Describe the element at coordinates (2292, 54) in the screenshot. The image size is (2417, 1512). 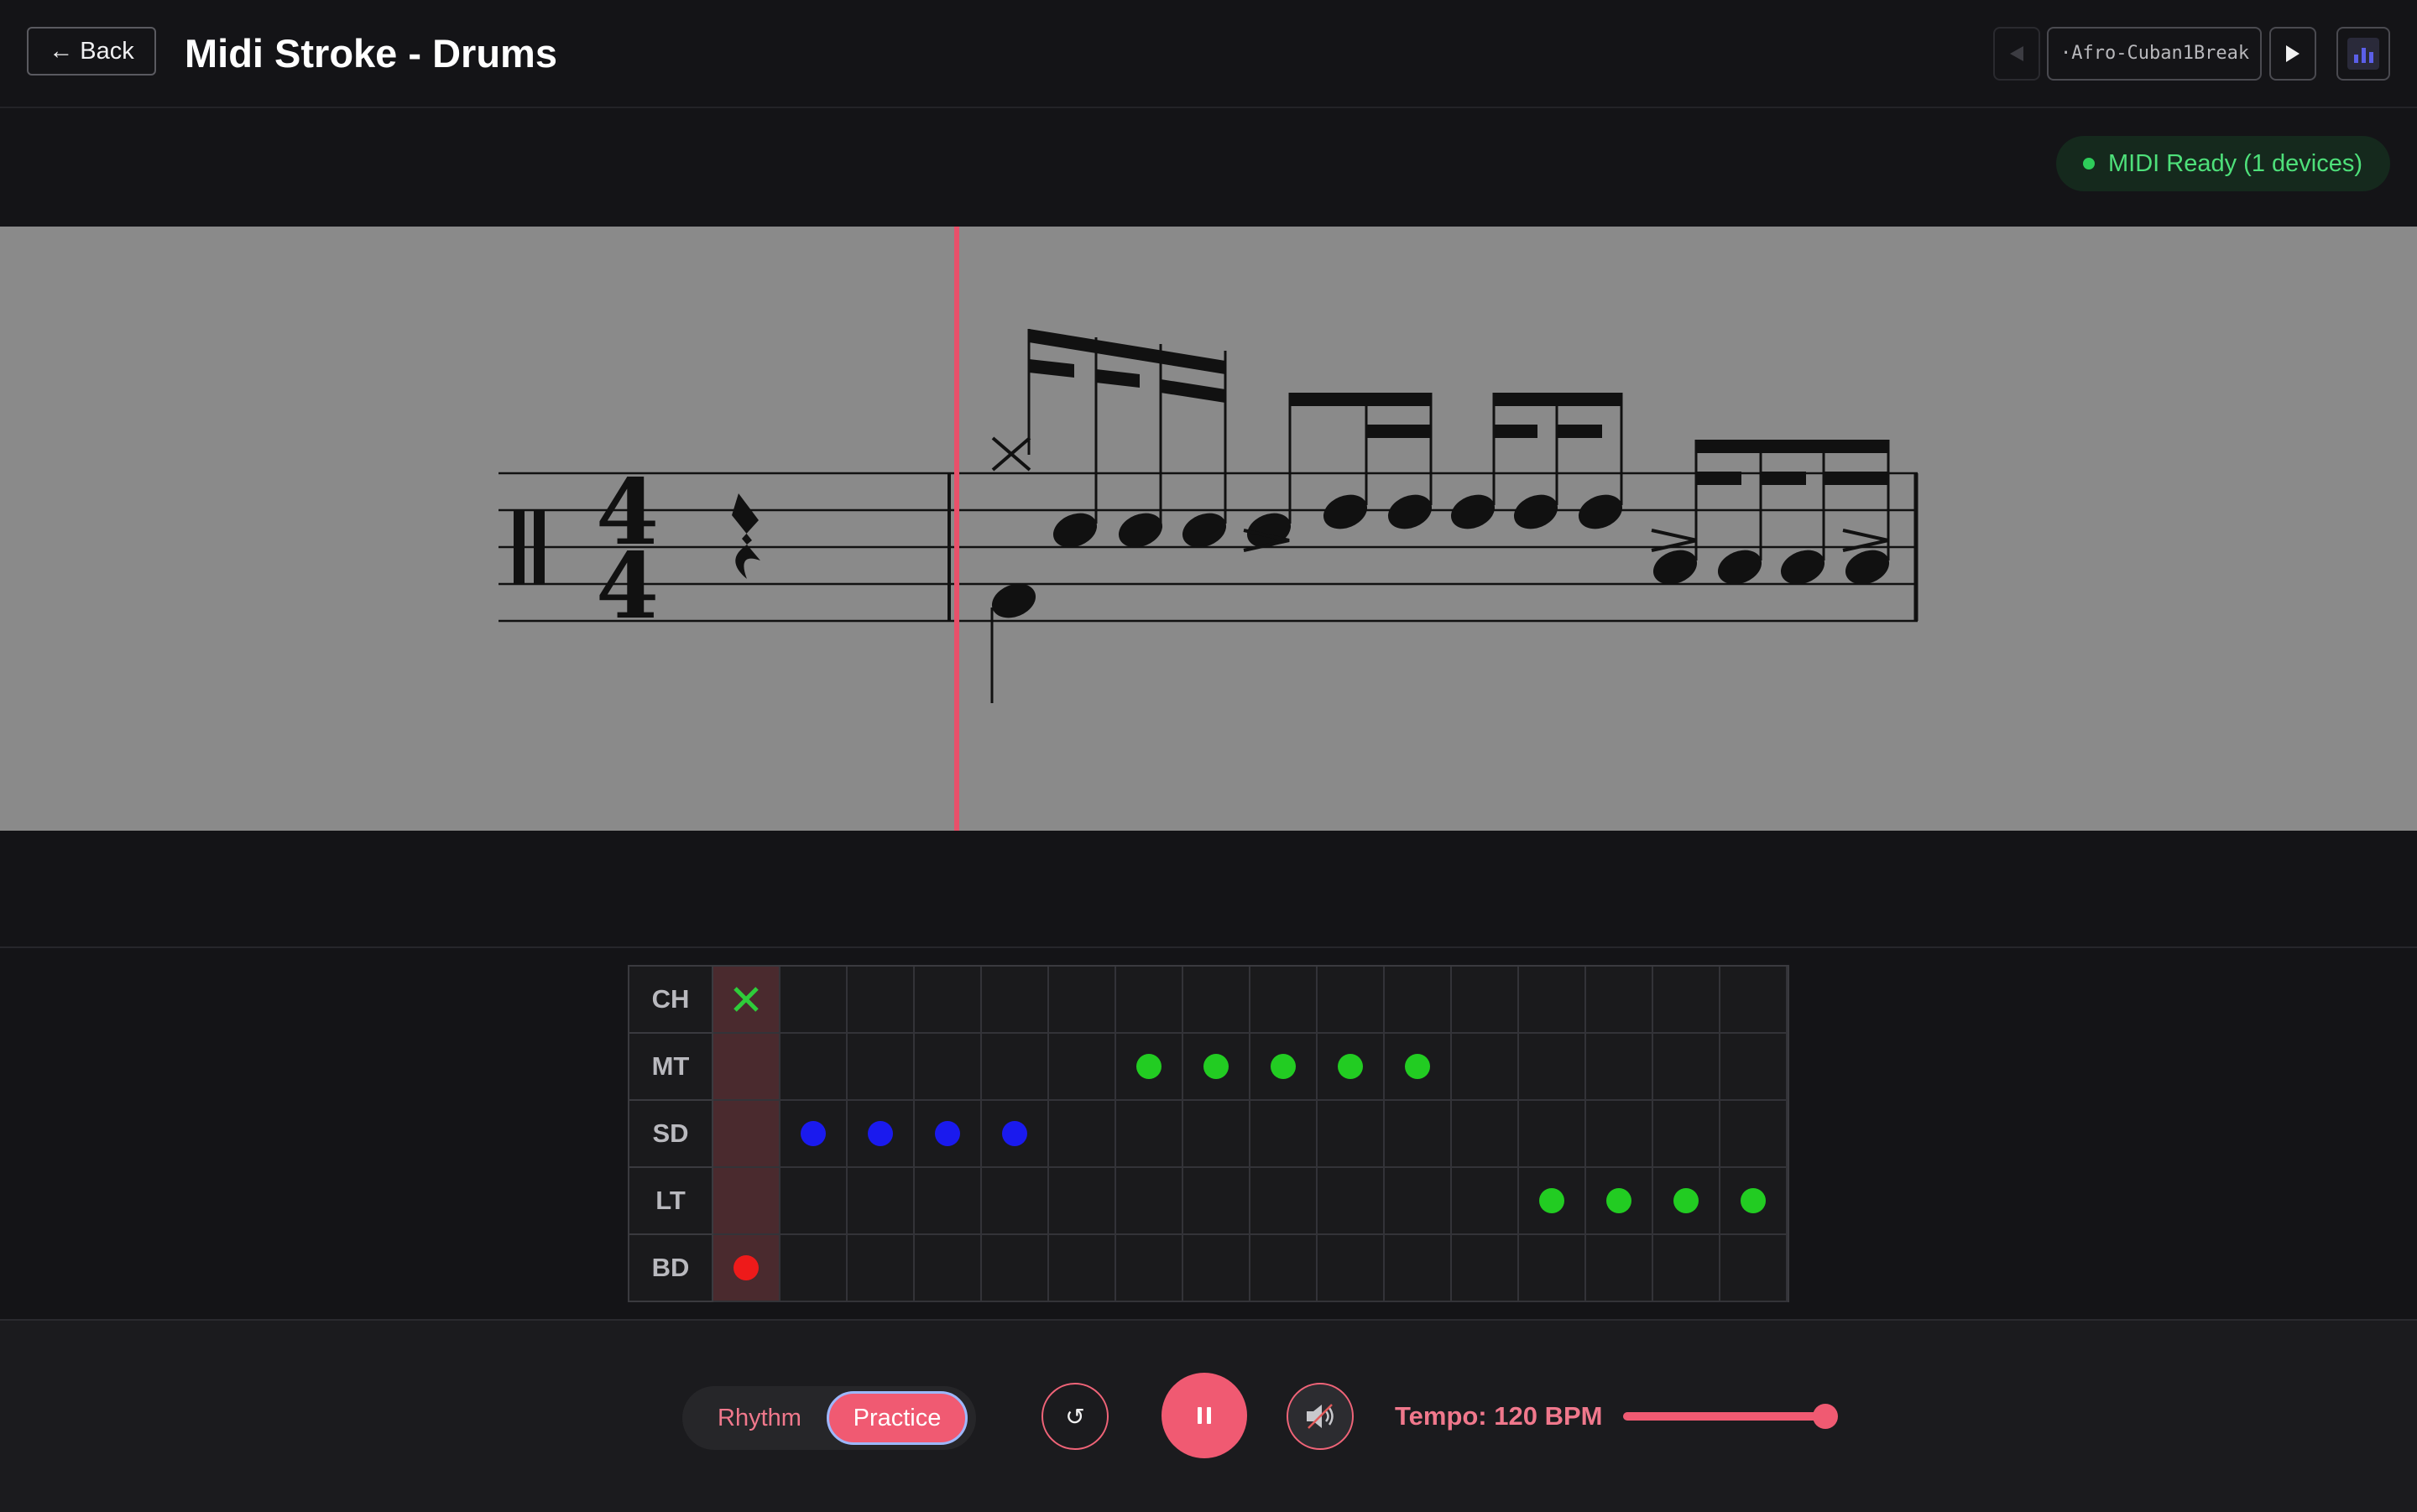
I see `next-song-button` at that location.